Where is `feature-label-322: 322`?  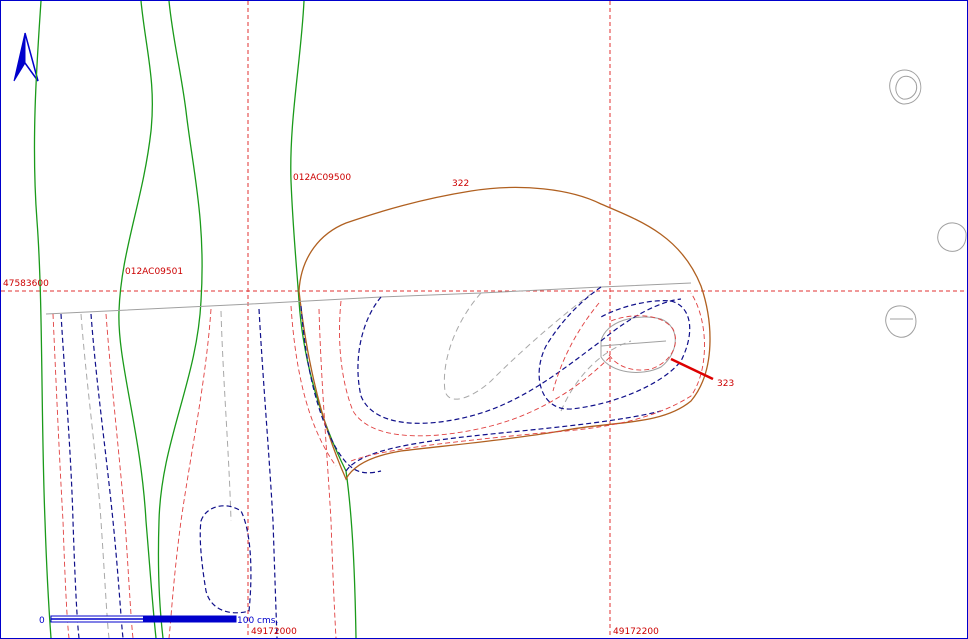 feature-label-322: 322 is located at coordinates (460, 184).